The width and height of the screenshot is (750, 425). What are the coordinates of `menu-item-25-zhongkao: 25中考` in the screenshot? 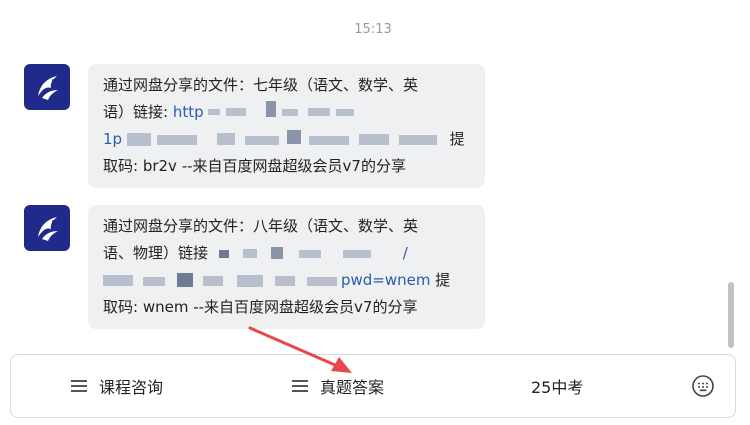 It's located at (557, 386).